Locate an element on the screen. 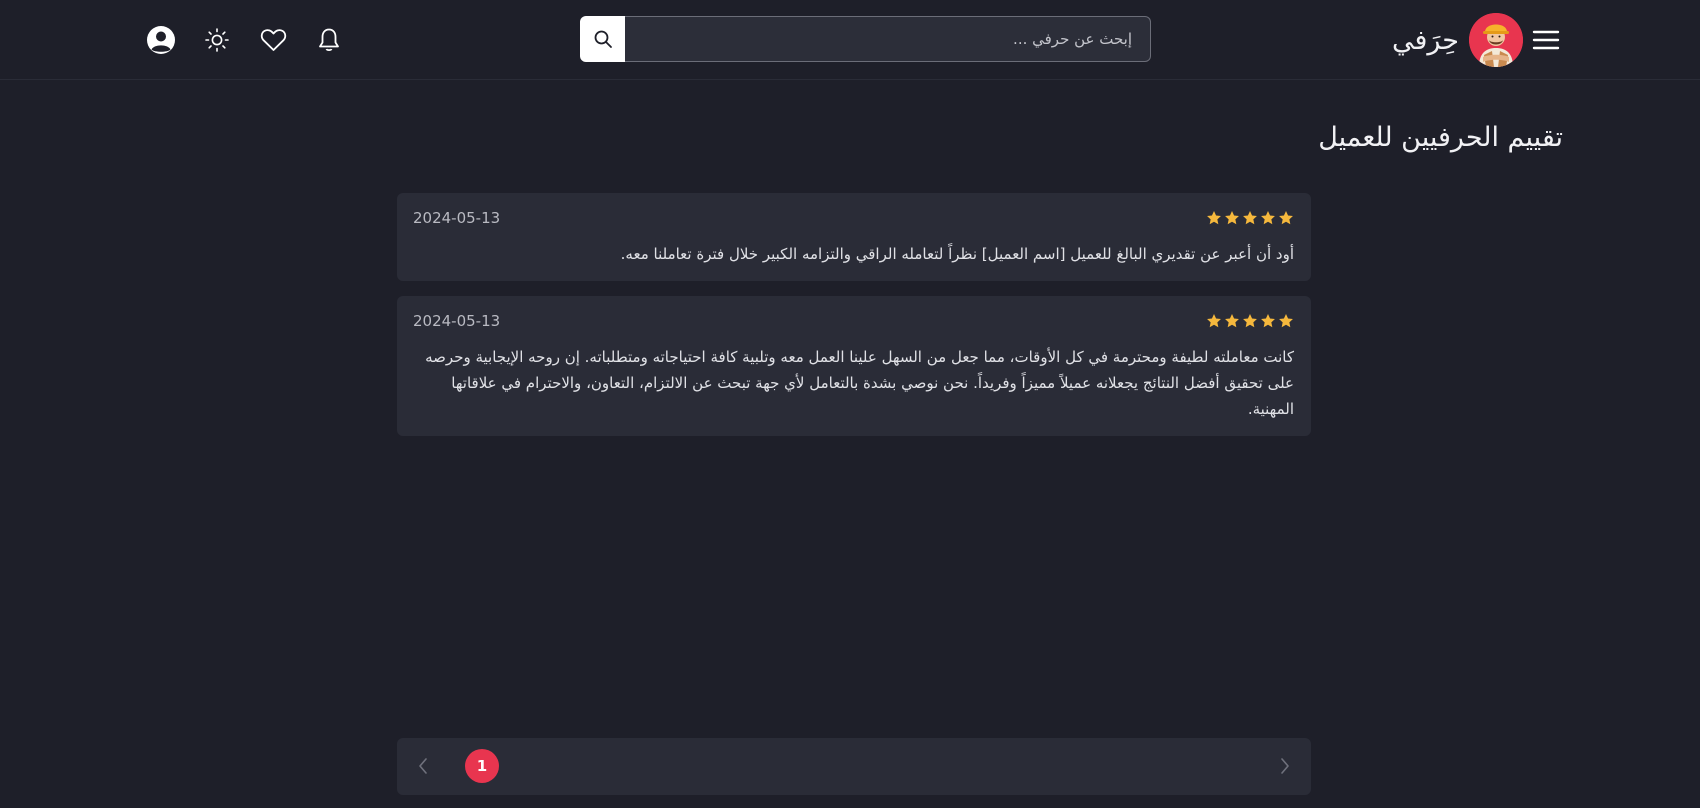  worker-logo-icon is located at coordinates (1496, 40).